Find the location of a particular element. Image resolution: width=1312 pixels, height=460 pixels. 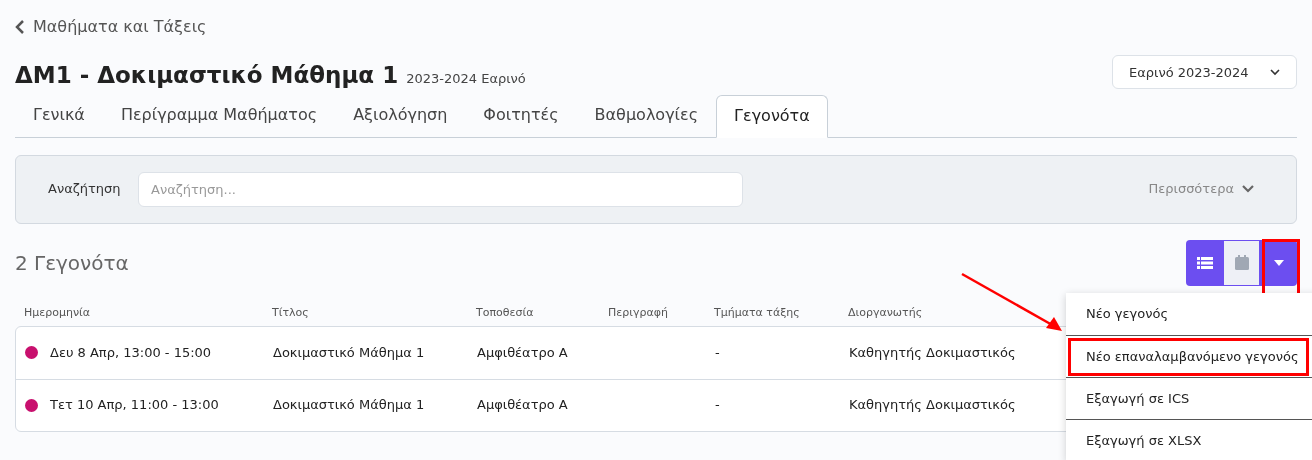

term-select: Εαρινό 2023-2024 is located at coordinates (1204, 72).